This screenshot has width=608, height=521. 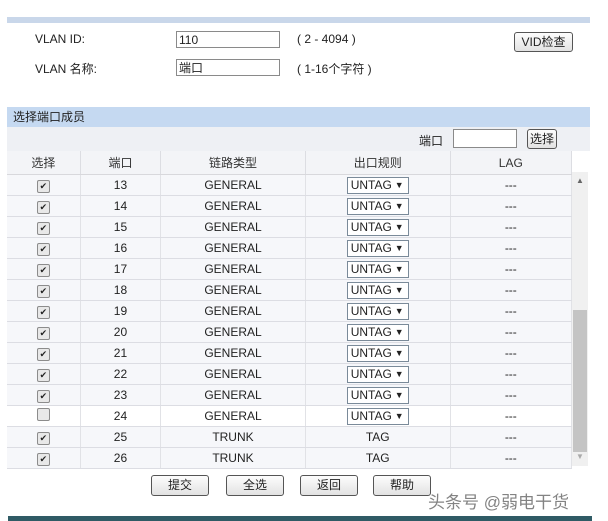 I want to click on scroll-down-arrow-icon: ▼, so click(x=580, y=456).